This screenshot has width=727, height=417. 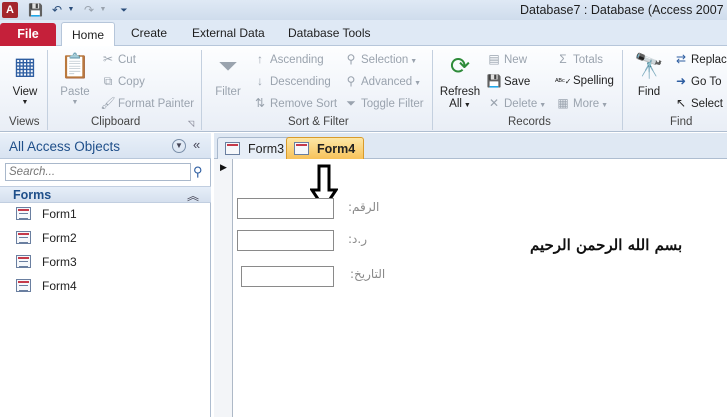 What do you see at coordinates (285, 240) in the screenshot?
I see `rd-field` at bounding box center [285, 240].